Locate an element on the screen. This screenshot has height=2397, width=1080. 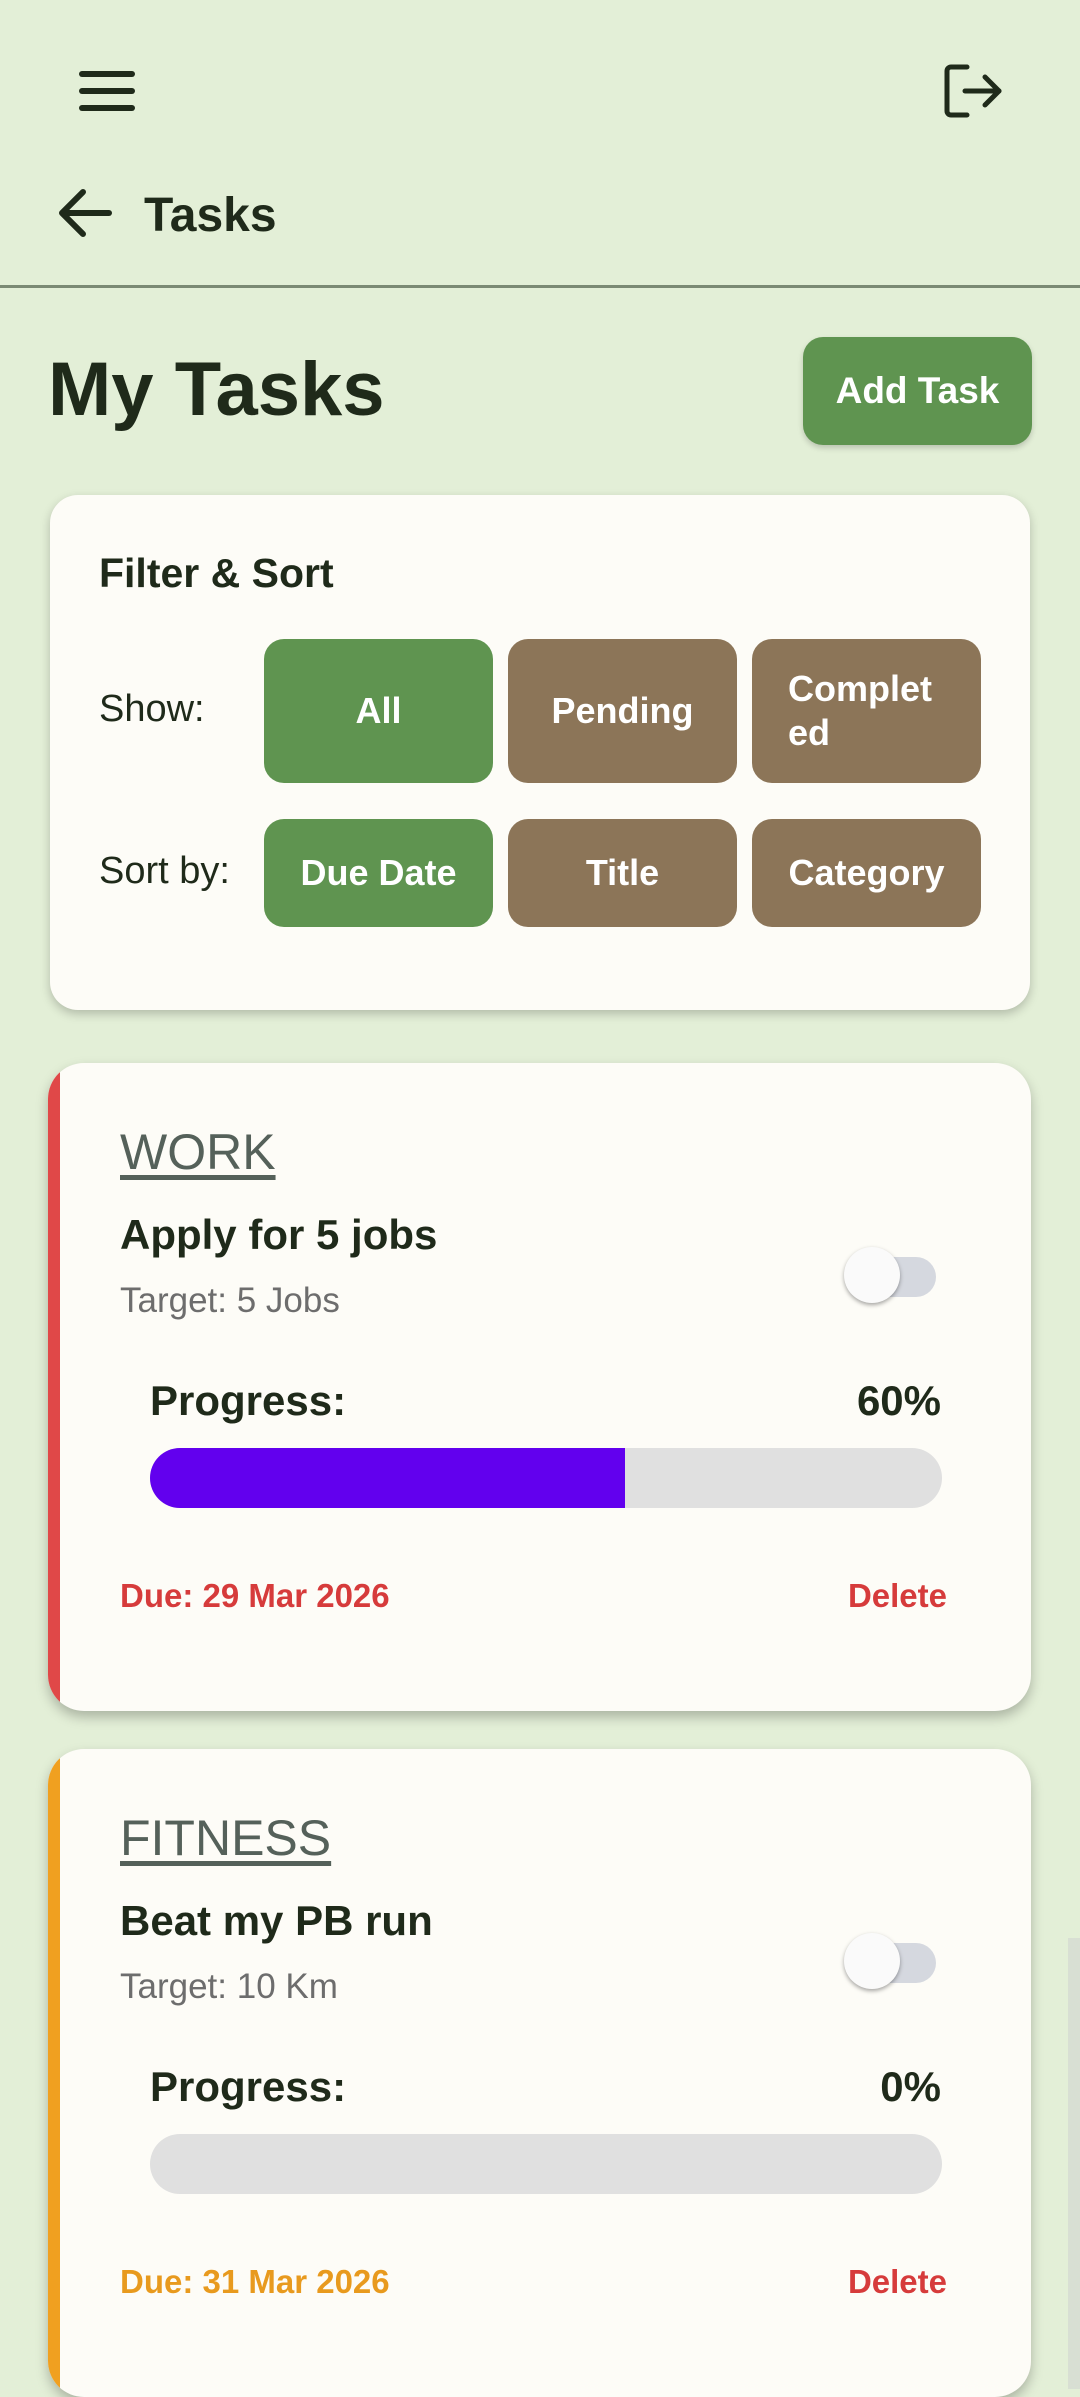
sort-label: Sort by: is located at coordinates (164, 871).